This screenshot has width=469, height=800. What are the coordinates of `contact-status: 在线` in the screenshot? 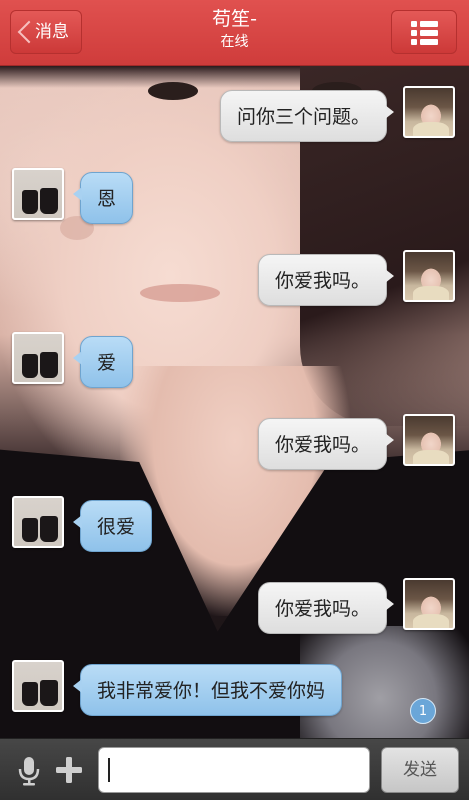 It's located at (234, 42).